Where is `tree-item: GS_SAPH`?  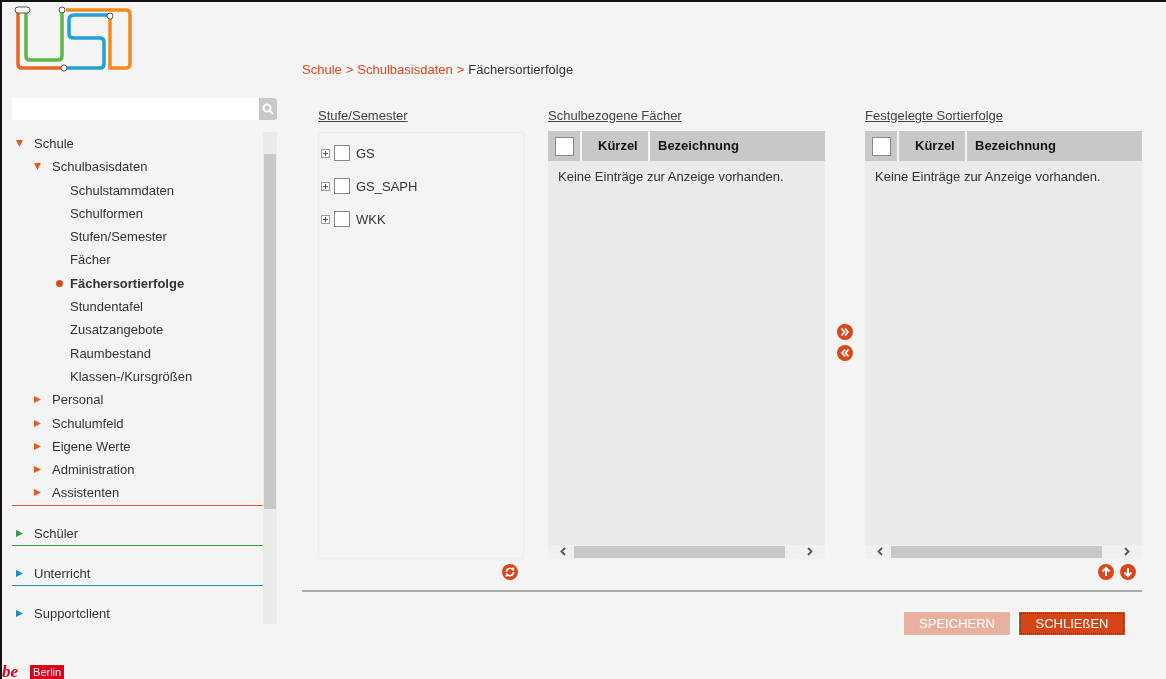 tree-item: GS_SAPH is located at coordinates (387, 186).